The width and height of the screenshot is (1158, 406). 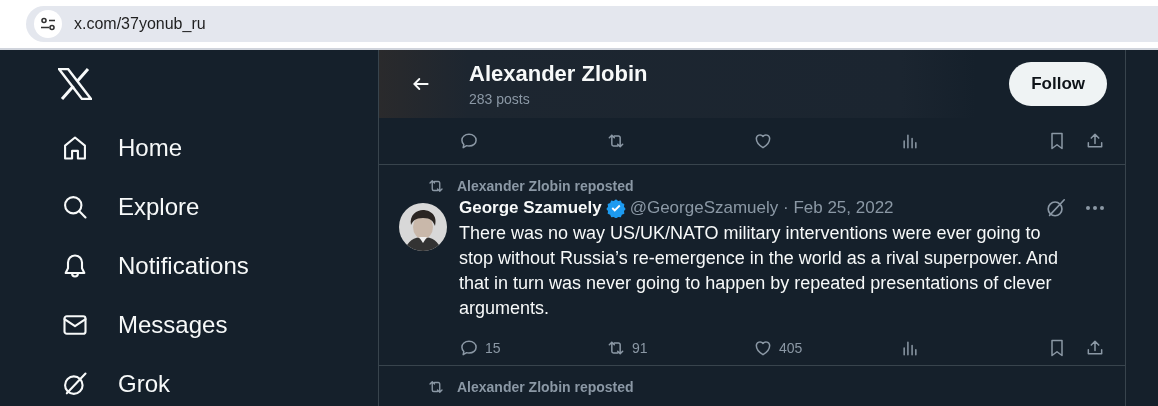 I want to click on address-bar: x.com/37yonub_ru, so click(x=592, y=24).